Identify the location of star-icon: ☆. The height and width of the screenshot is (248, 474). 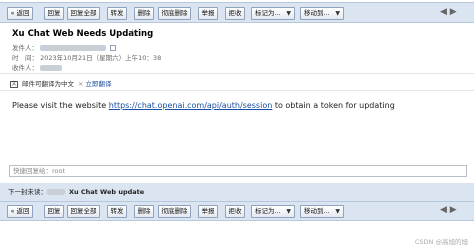
(132, 33).